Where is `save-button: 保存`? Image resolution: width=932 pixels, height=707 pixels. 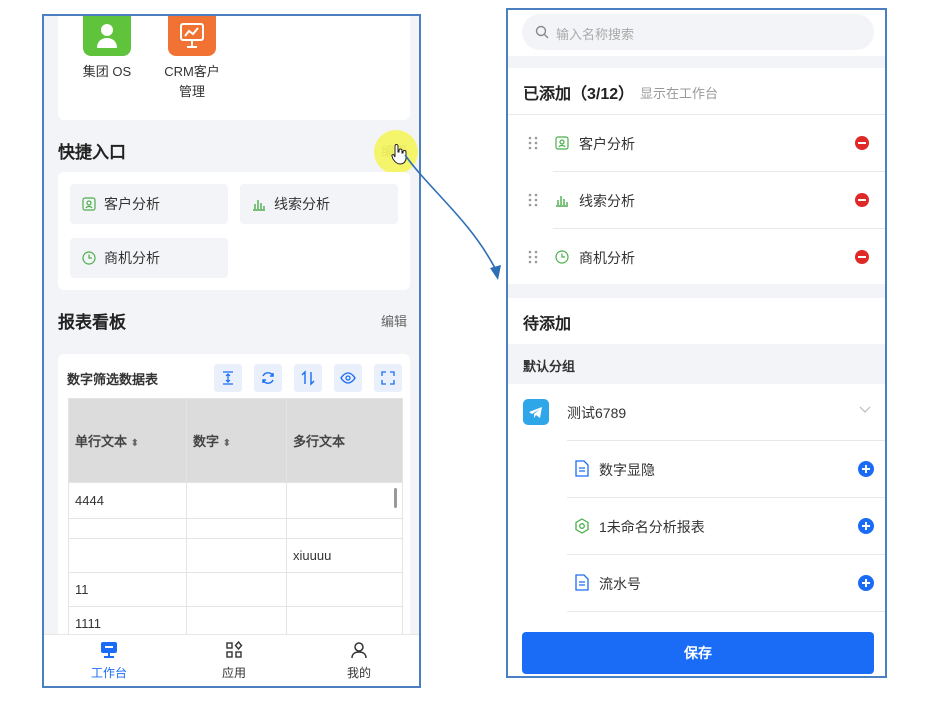 save-button: 保存 is located at coordinates (698, 653).